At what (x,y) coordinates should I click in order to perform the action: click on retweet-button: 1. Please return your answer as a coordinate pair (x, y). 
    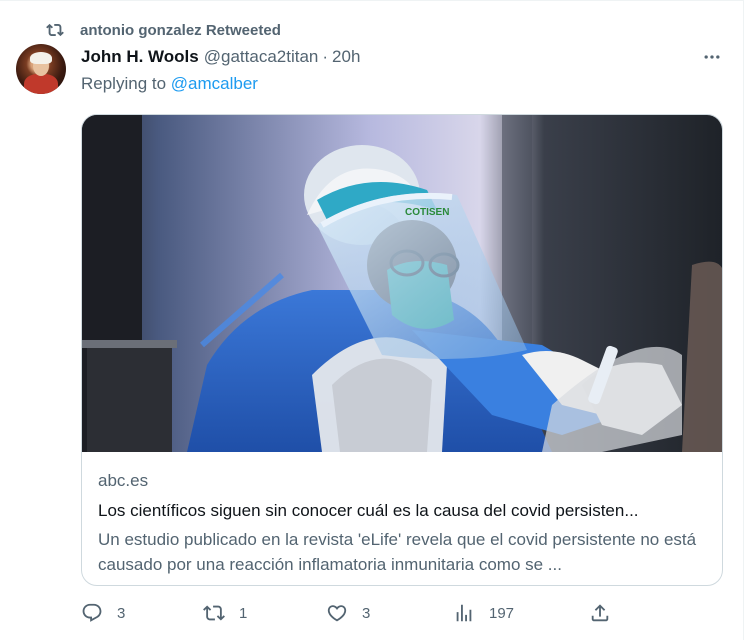
    Looking at the image, I should click on (225, 613).